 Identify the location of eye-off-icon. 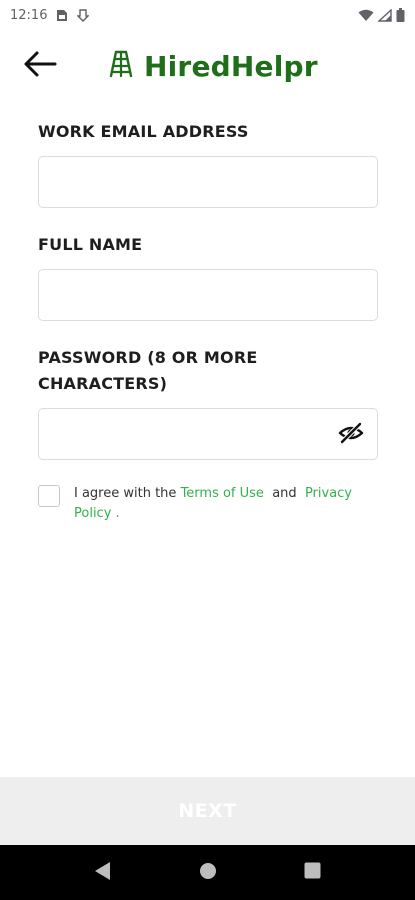
(351, 435).